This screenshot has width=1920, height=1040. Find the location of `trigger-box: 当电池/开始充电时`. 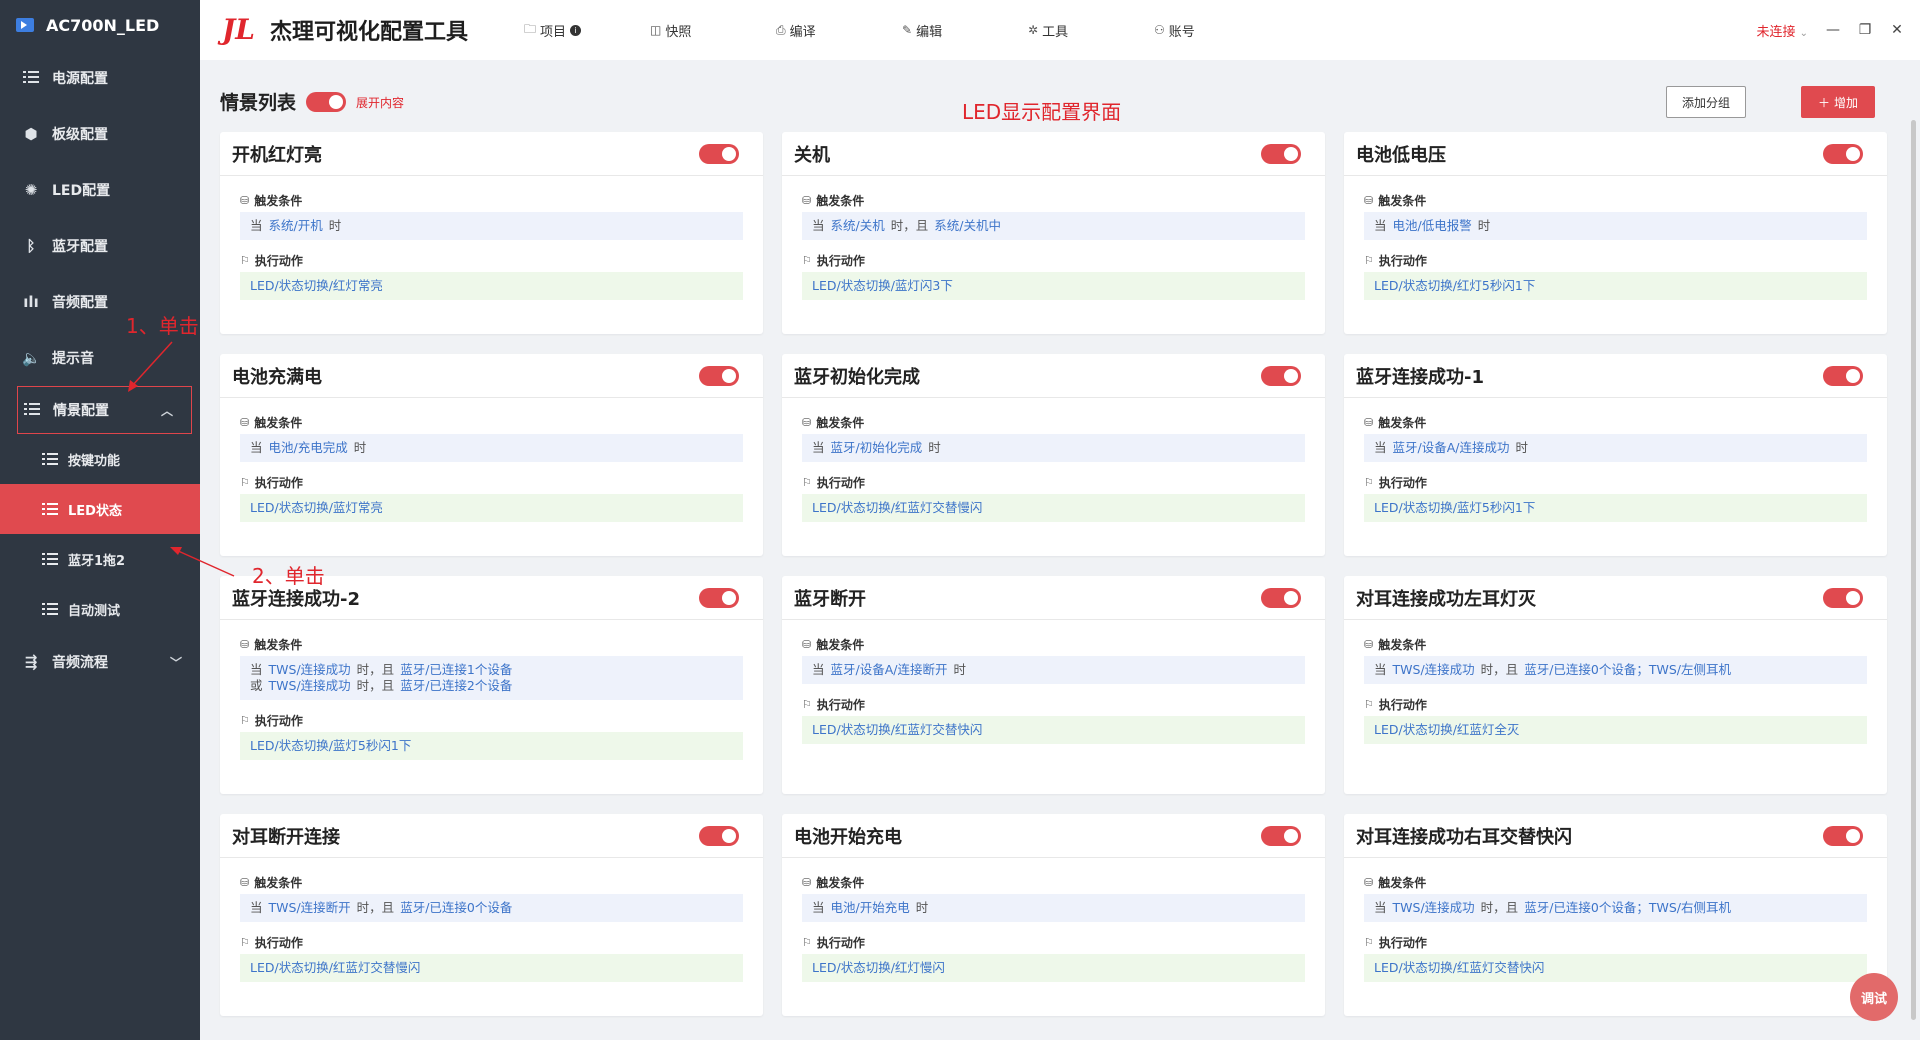

trigger-box: 当电池/开始充电时 is located at coordinates (1053, 908).